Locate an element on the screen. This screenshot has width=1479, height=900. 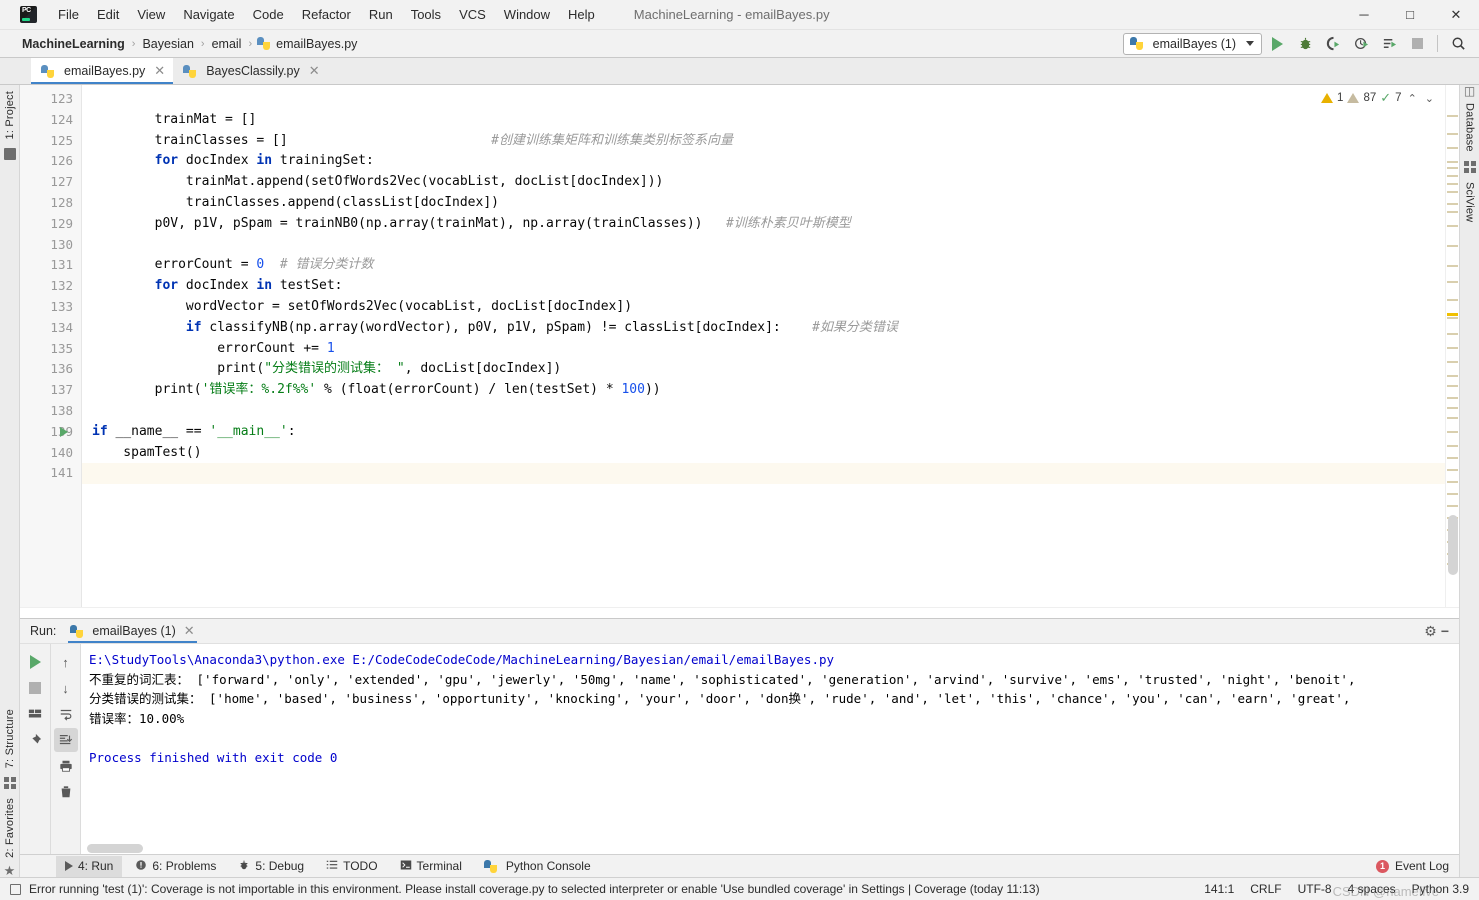
bottom-item-todo: TODO is located at coordinates (351, 866).